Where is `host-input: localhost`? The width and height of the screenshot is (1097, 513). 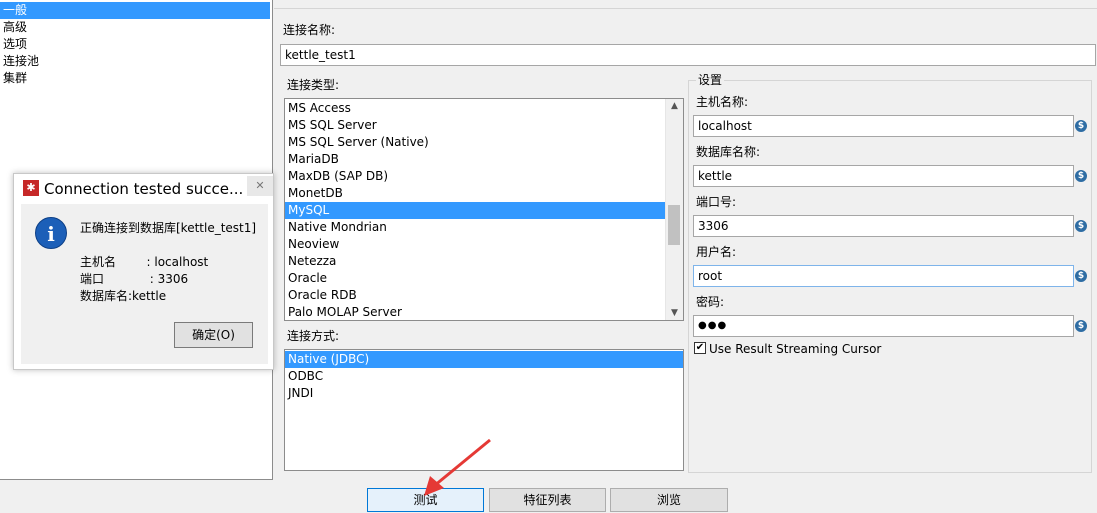 host-input: localhost is located at coordinates (883, 126).